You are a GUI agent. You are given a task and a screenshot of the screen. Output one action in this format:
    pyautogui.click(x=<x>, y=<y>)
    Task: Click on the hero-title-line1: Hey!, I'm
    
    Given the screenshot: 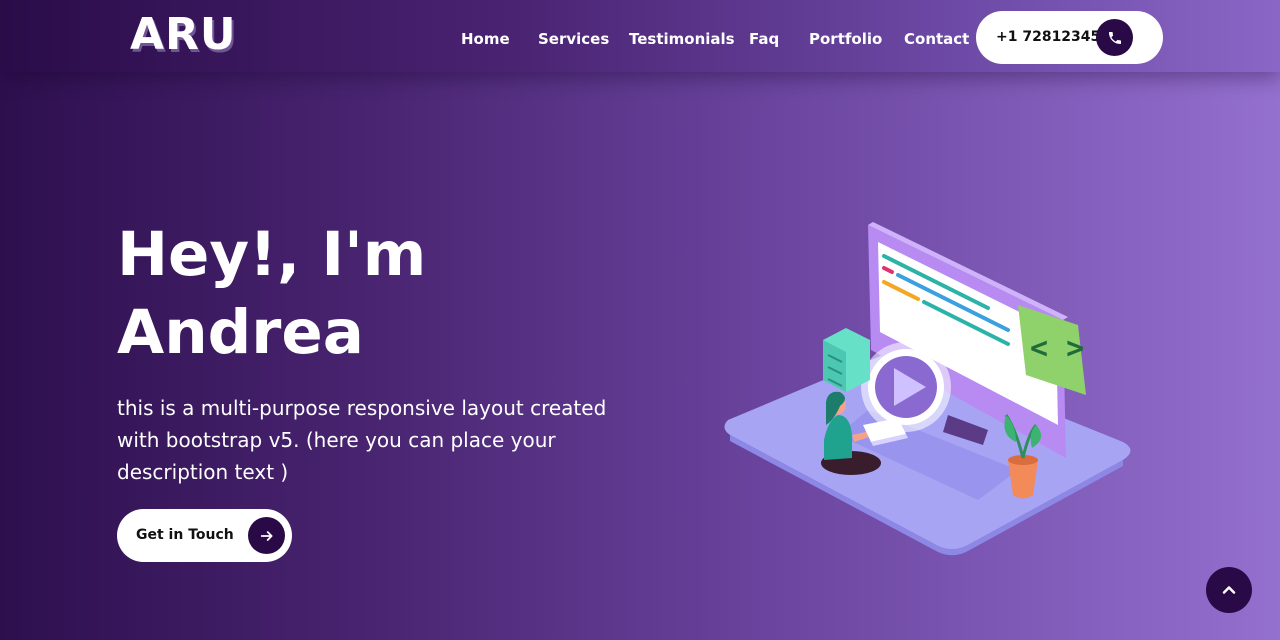 What is the action you would take?
    pyautogui.click(x=272, y=254)
    